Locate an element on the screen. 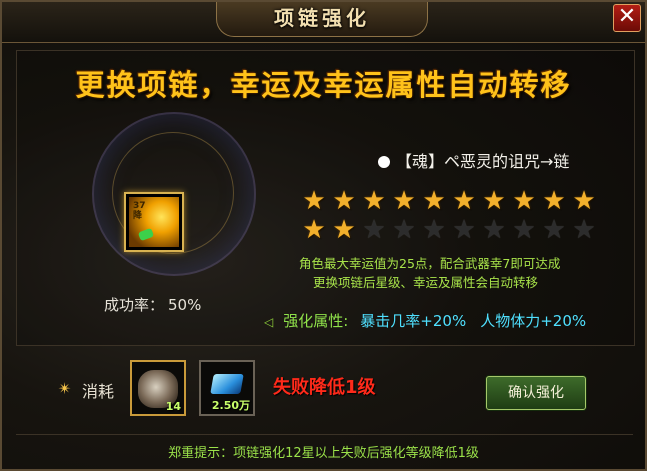  title-bar: 项链强化 ✕ is located at coordinates (323, 22).